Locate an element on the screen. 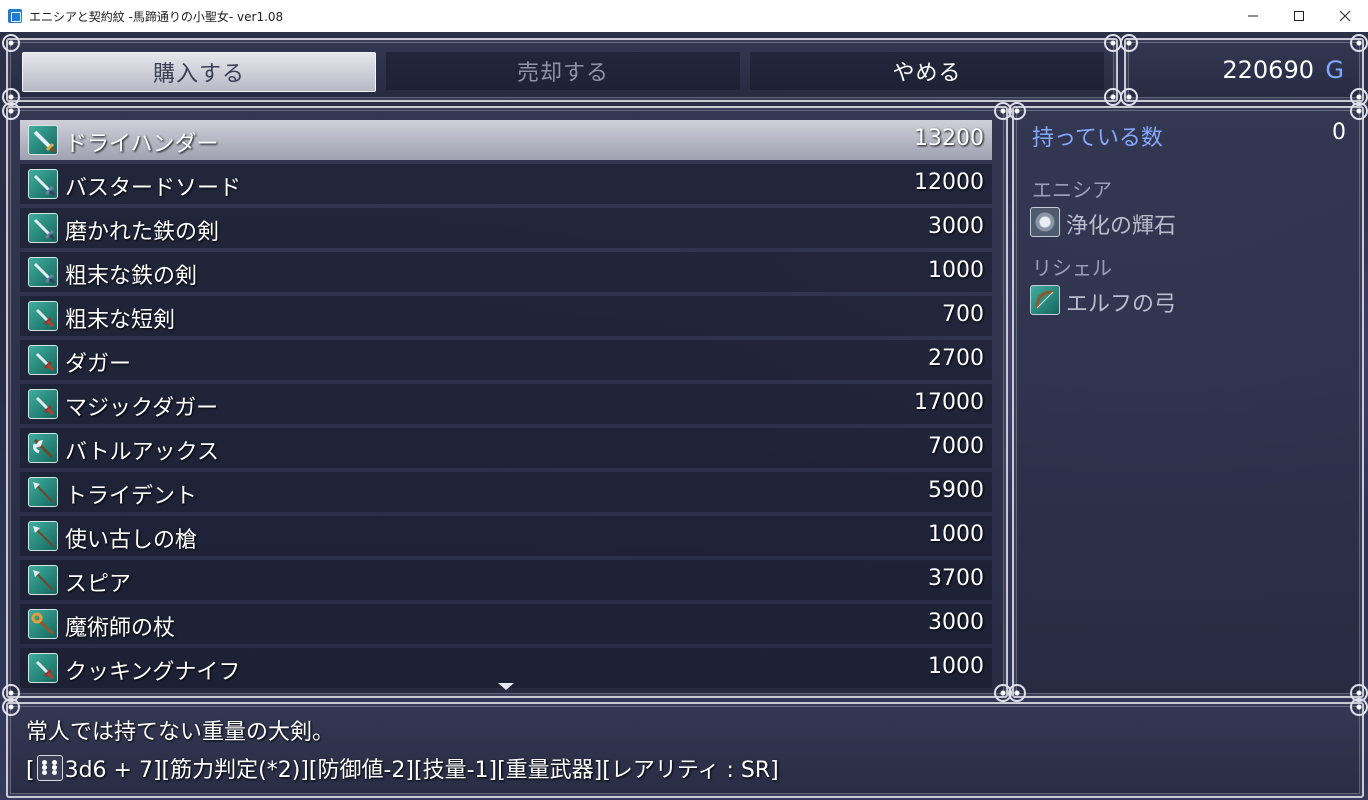  shop-item-row: 使い古しの槍 1000 is located at coordinates (506, 536).